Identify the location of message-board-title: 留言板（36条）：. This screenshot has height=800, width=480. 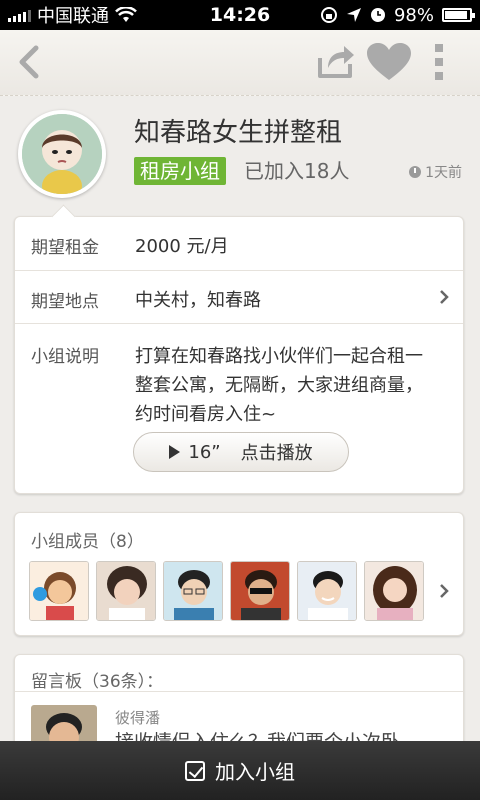
(97, 682).